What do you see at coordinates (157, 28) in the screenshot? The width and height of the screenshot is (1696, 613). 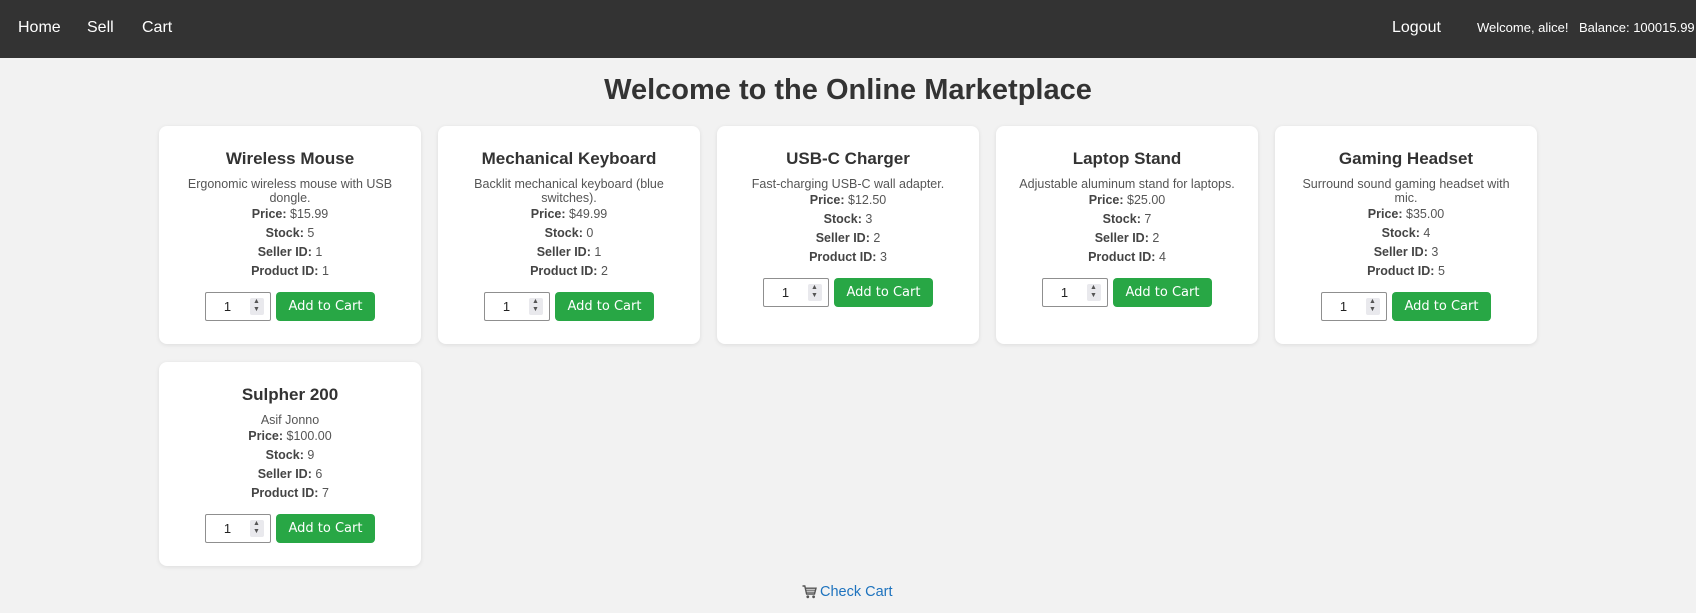 I see `nav-cart-link: Cart` at bounding box center [157, 28].